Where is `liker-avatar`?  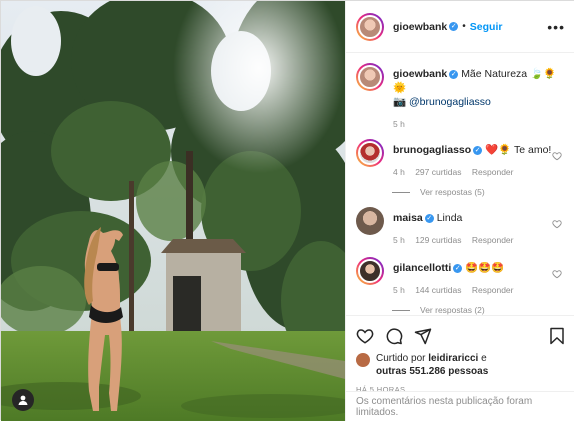
liker-avatar is located at coordinates (363, 360).